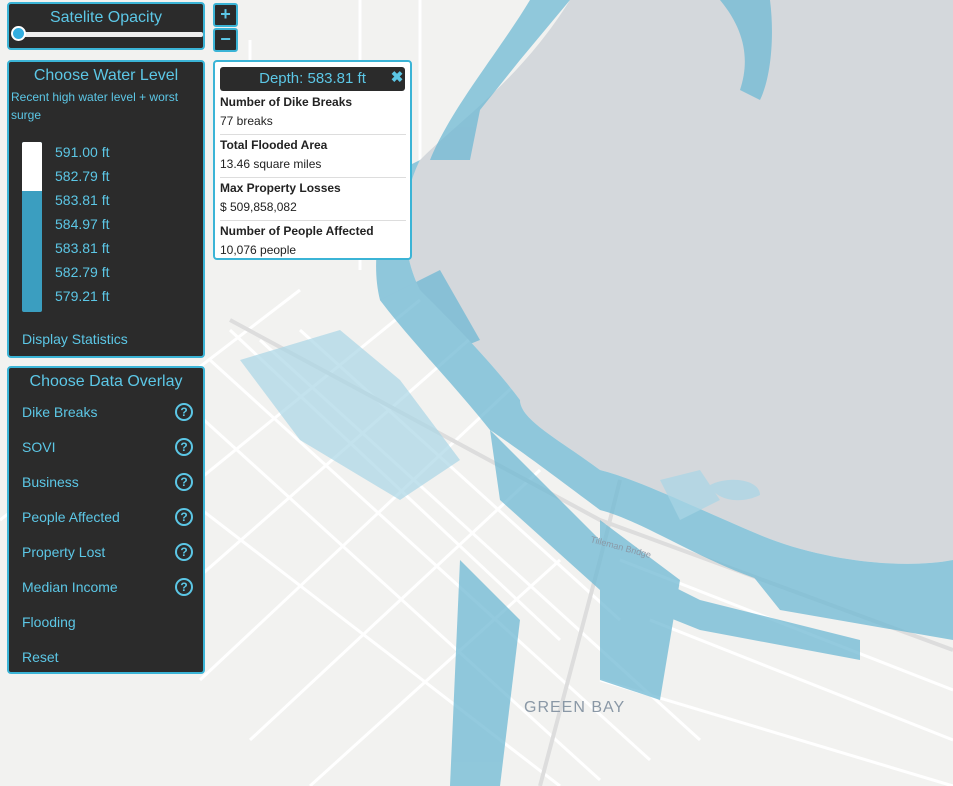 The width and height of the screenshot is (953, 786). What do you see at coordinates (106, 17) in the screenshot?
I see `opacity-title: Satelite Opacity` at bounding box center [106, 17].